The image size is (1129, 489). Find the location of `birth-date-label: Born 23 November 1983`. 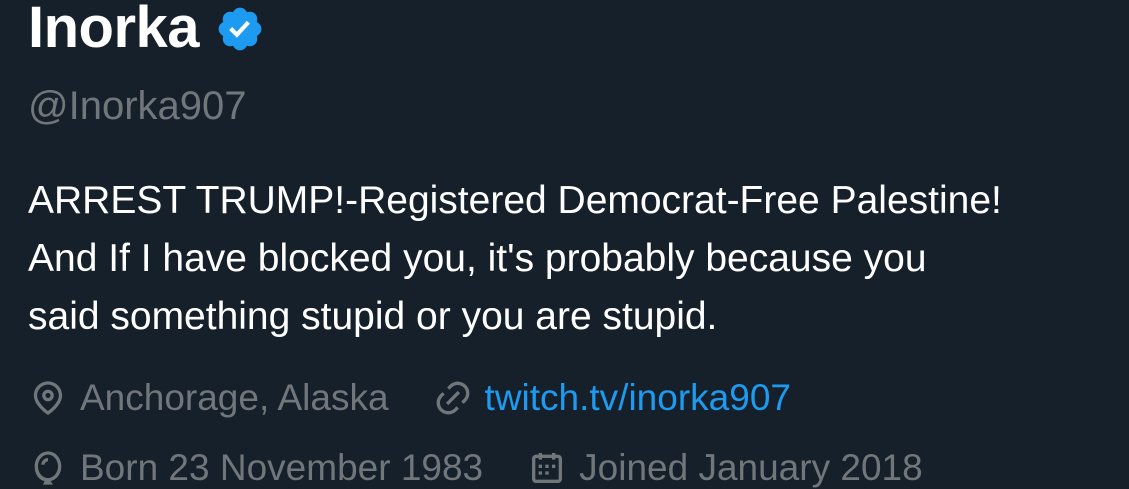

birth-date-label: Born 23 November 1983 is located at coordinates (282, 467).